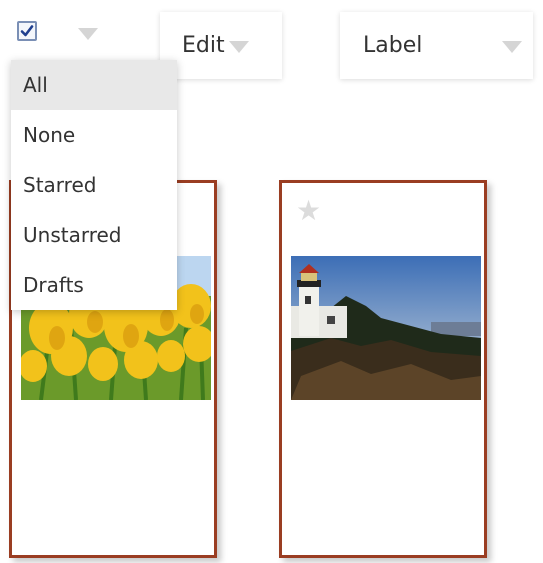  I want to click on lighthouse-thumbnail, so click(386, 328).